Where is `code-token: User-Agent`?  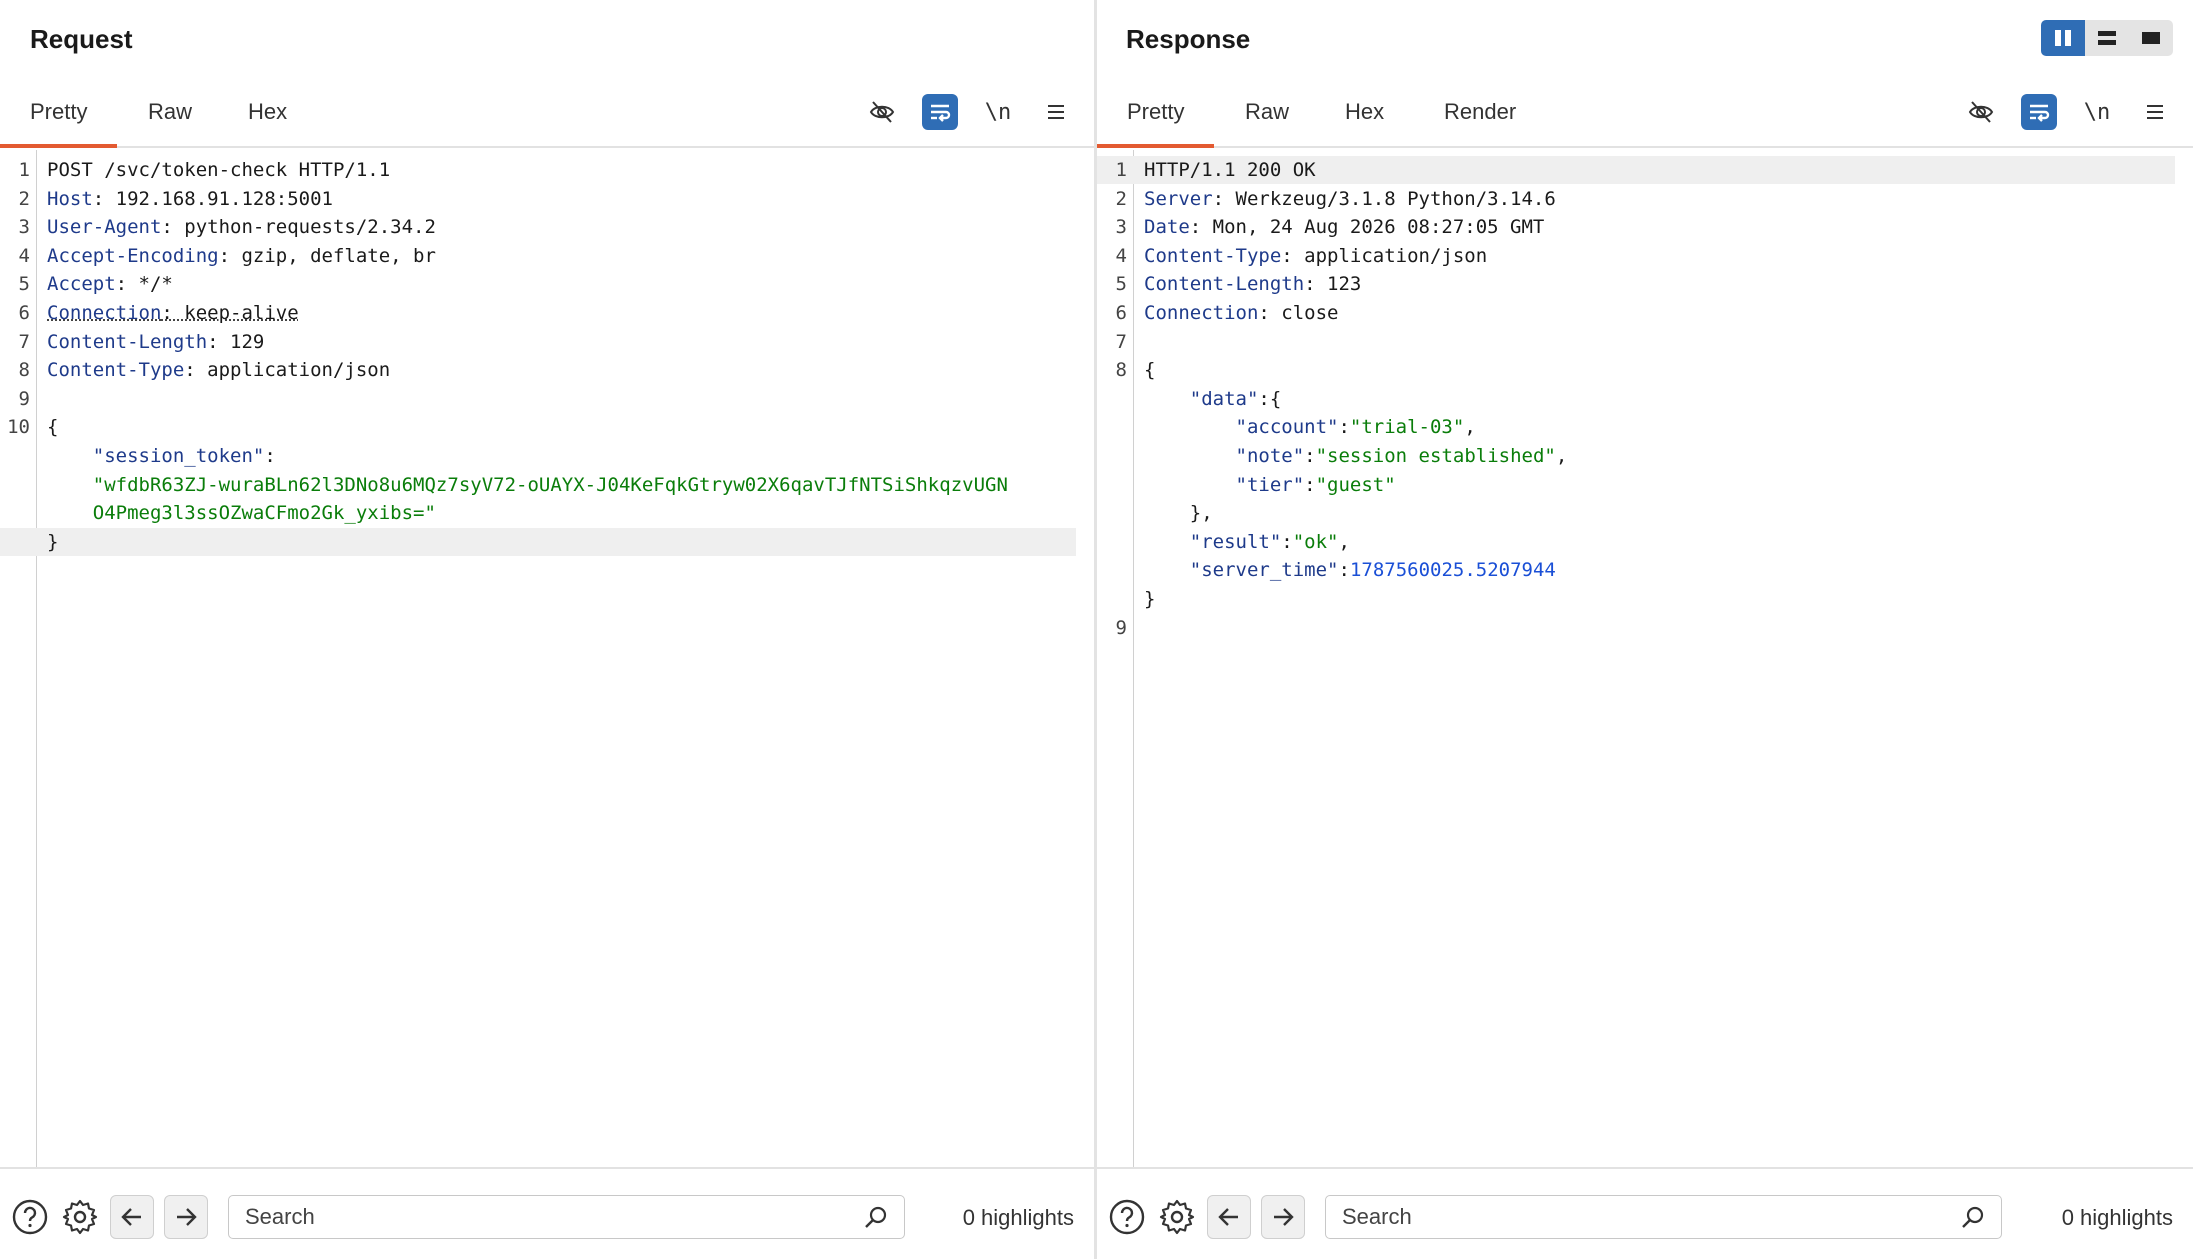
code-token: User-Agent is located at coordinates (104, 227).